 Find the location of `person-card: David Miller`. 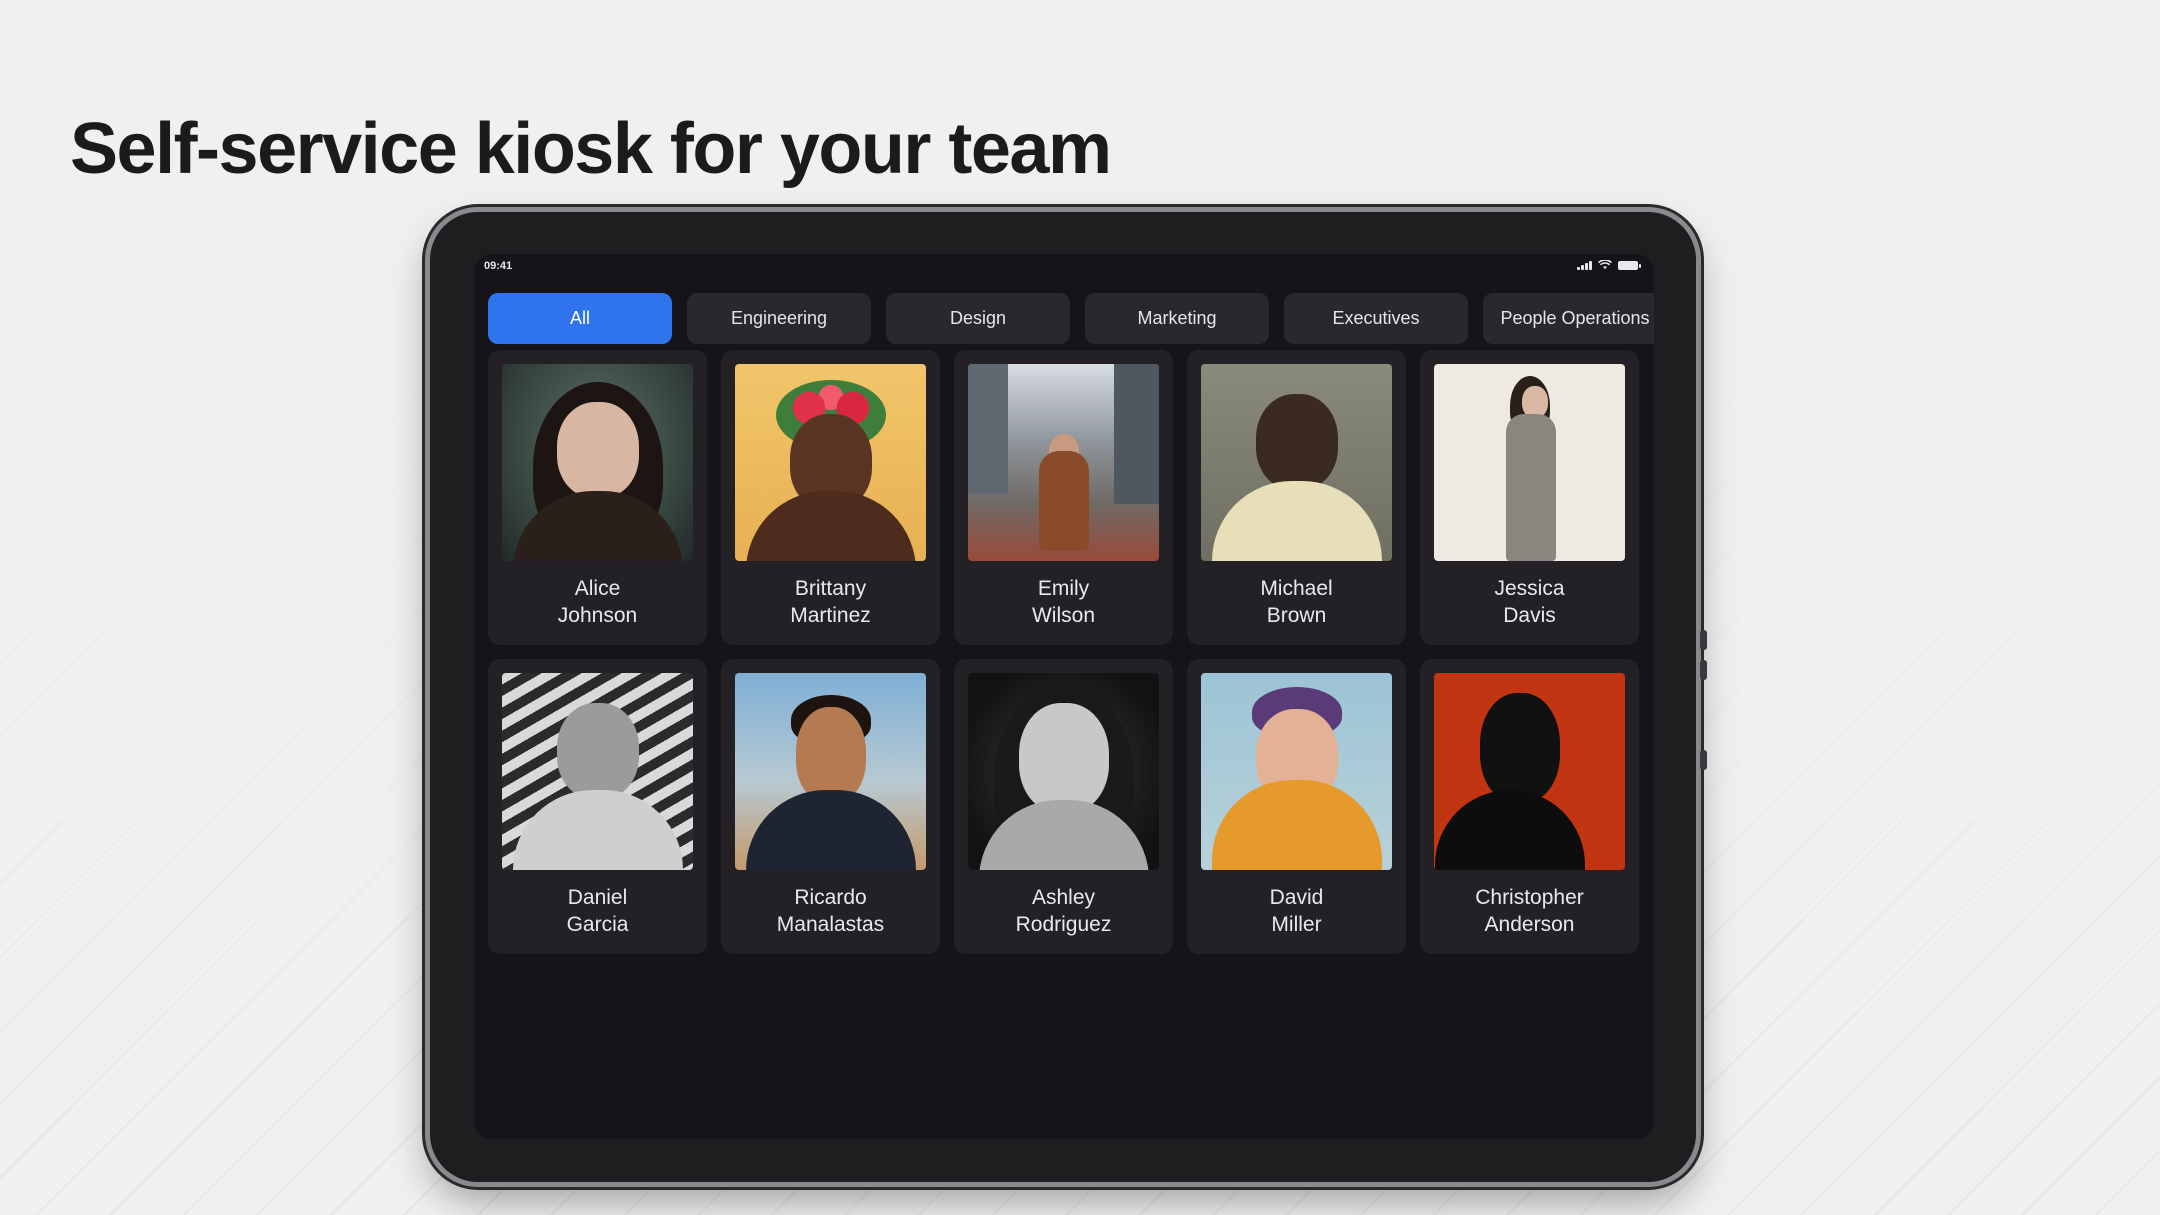

person-card: David Miller is located at coordinates (1296, 806).